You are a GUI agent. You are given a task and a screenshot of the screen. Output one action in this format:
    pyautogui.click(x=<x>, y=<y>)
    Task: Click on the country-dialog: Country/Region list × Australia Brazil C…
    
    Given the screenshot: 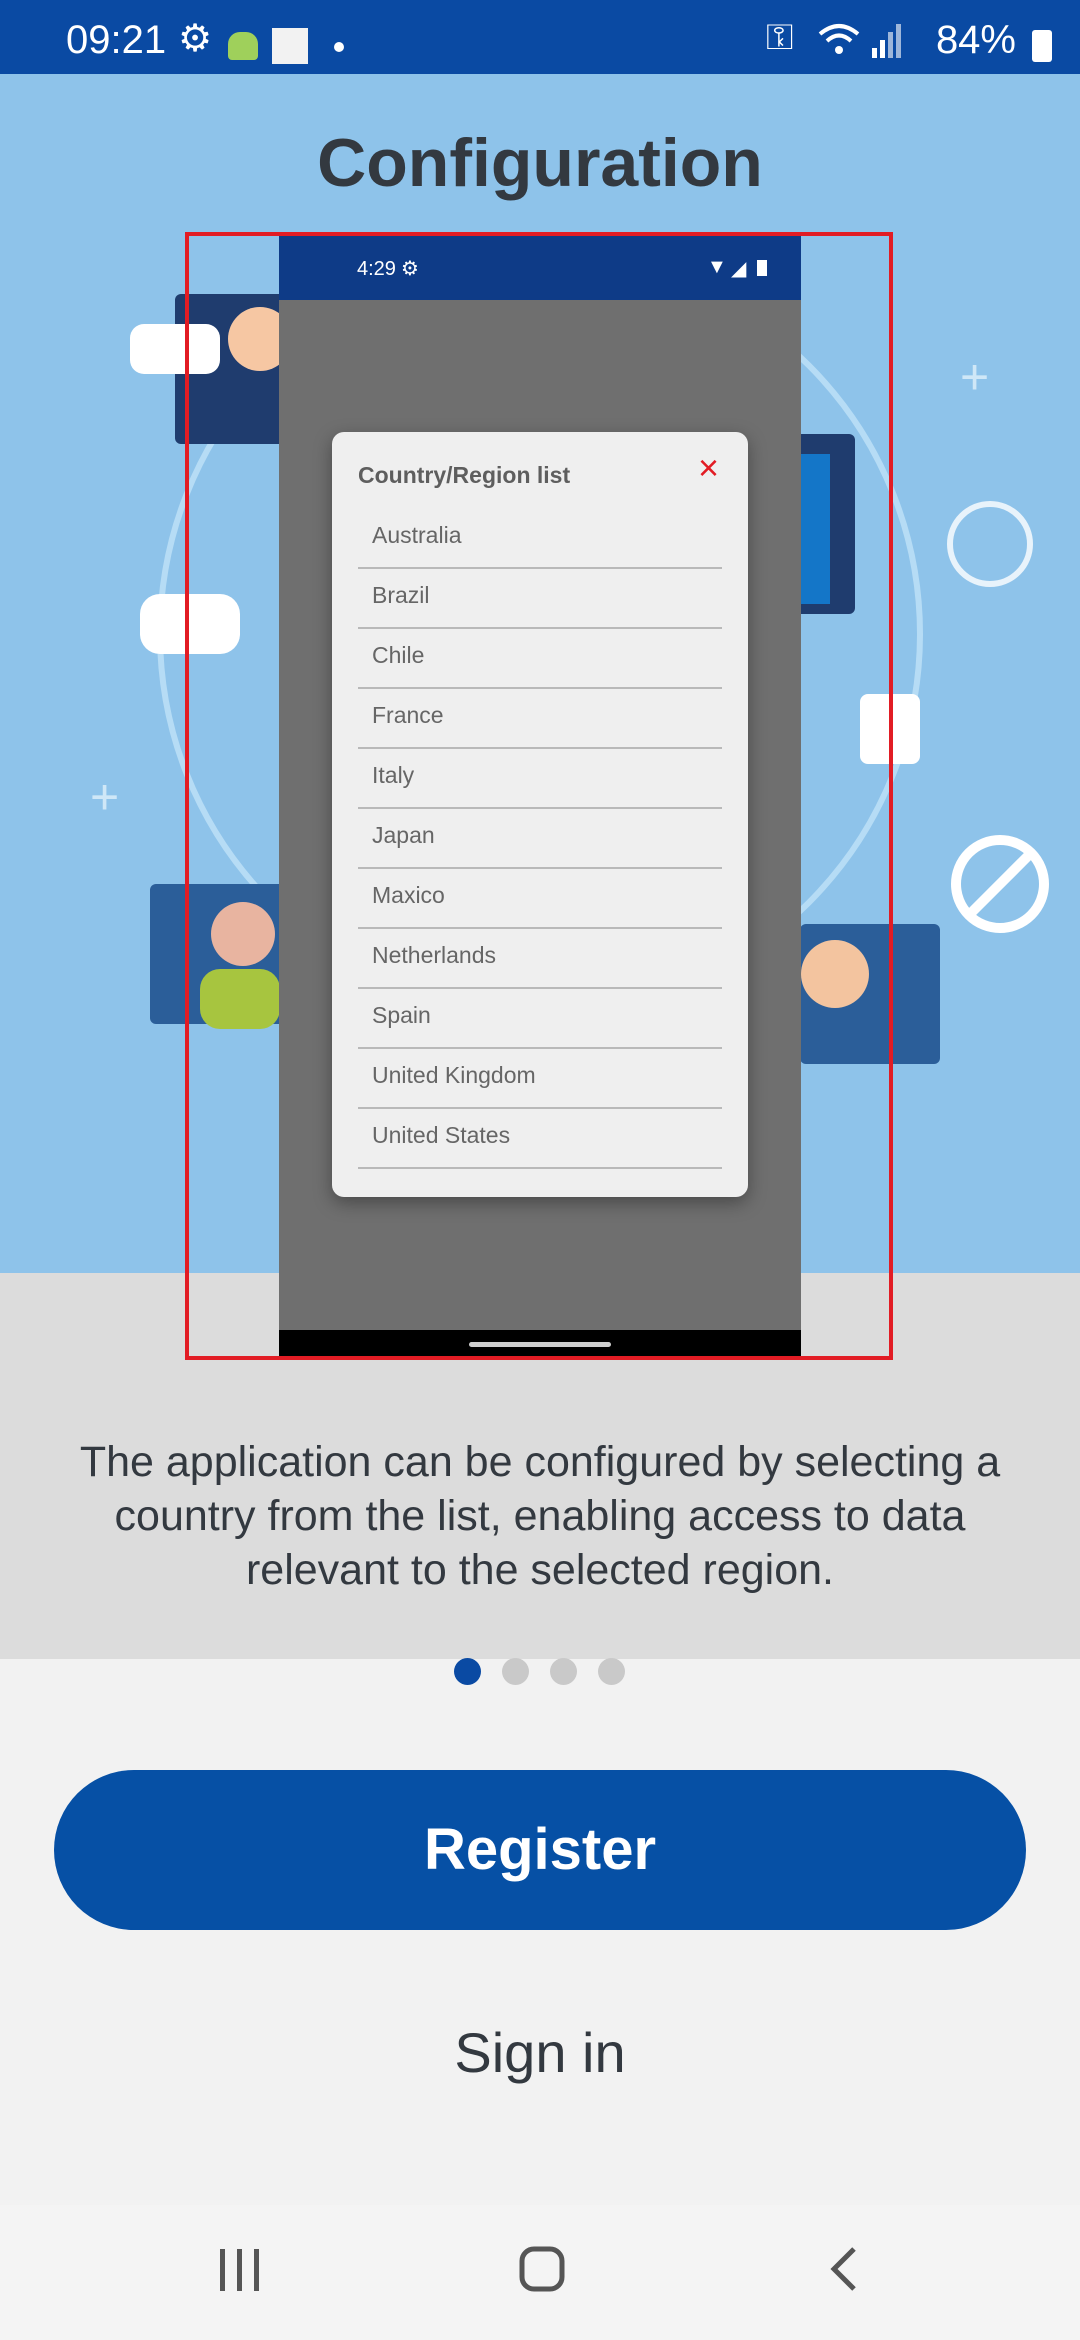 What is the action you would take?
    pyautogui.click(x=540, y=814)
    